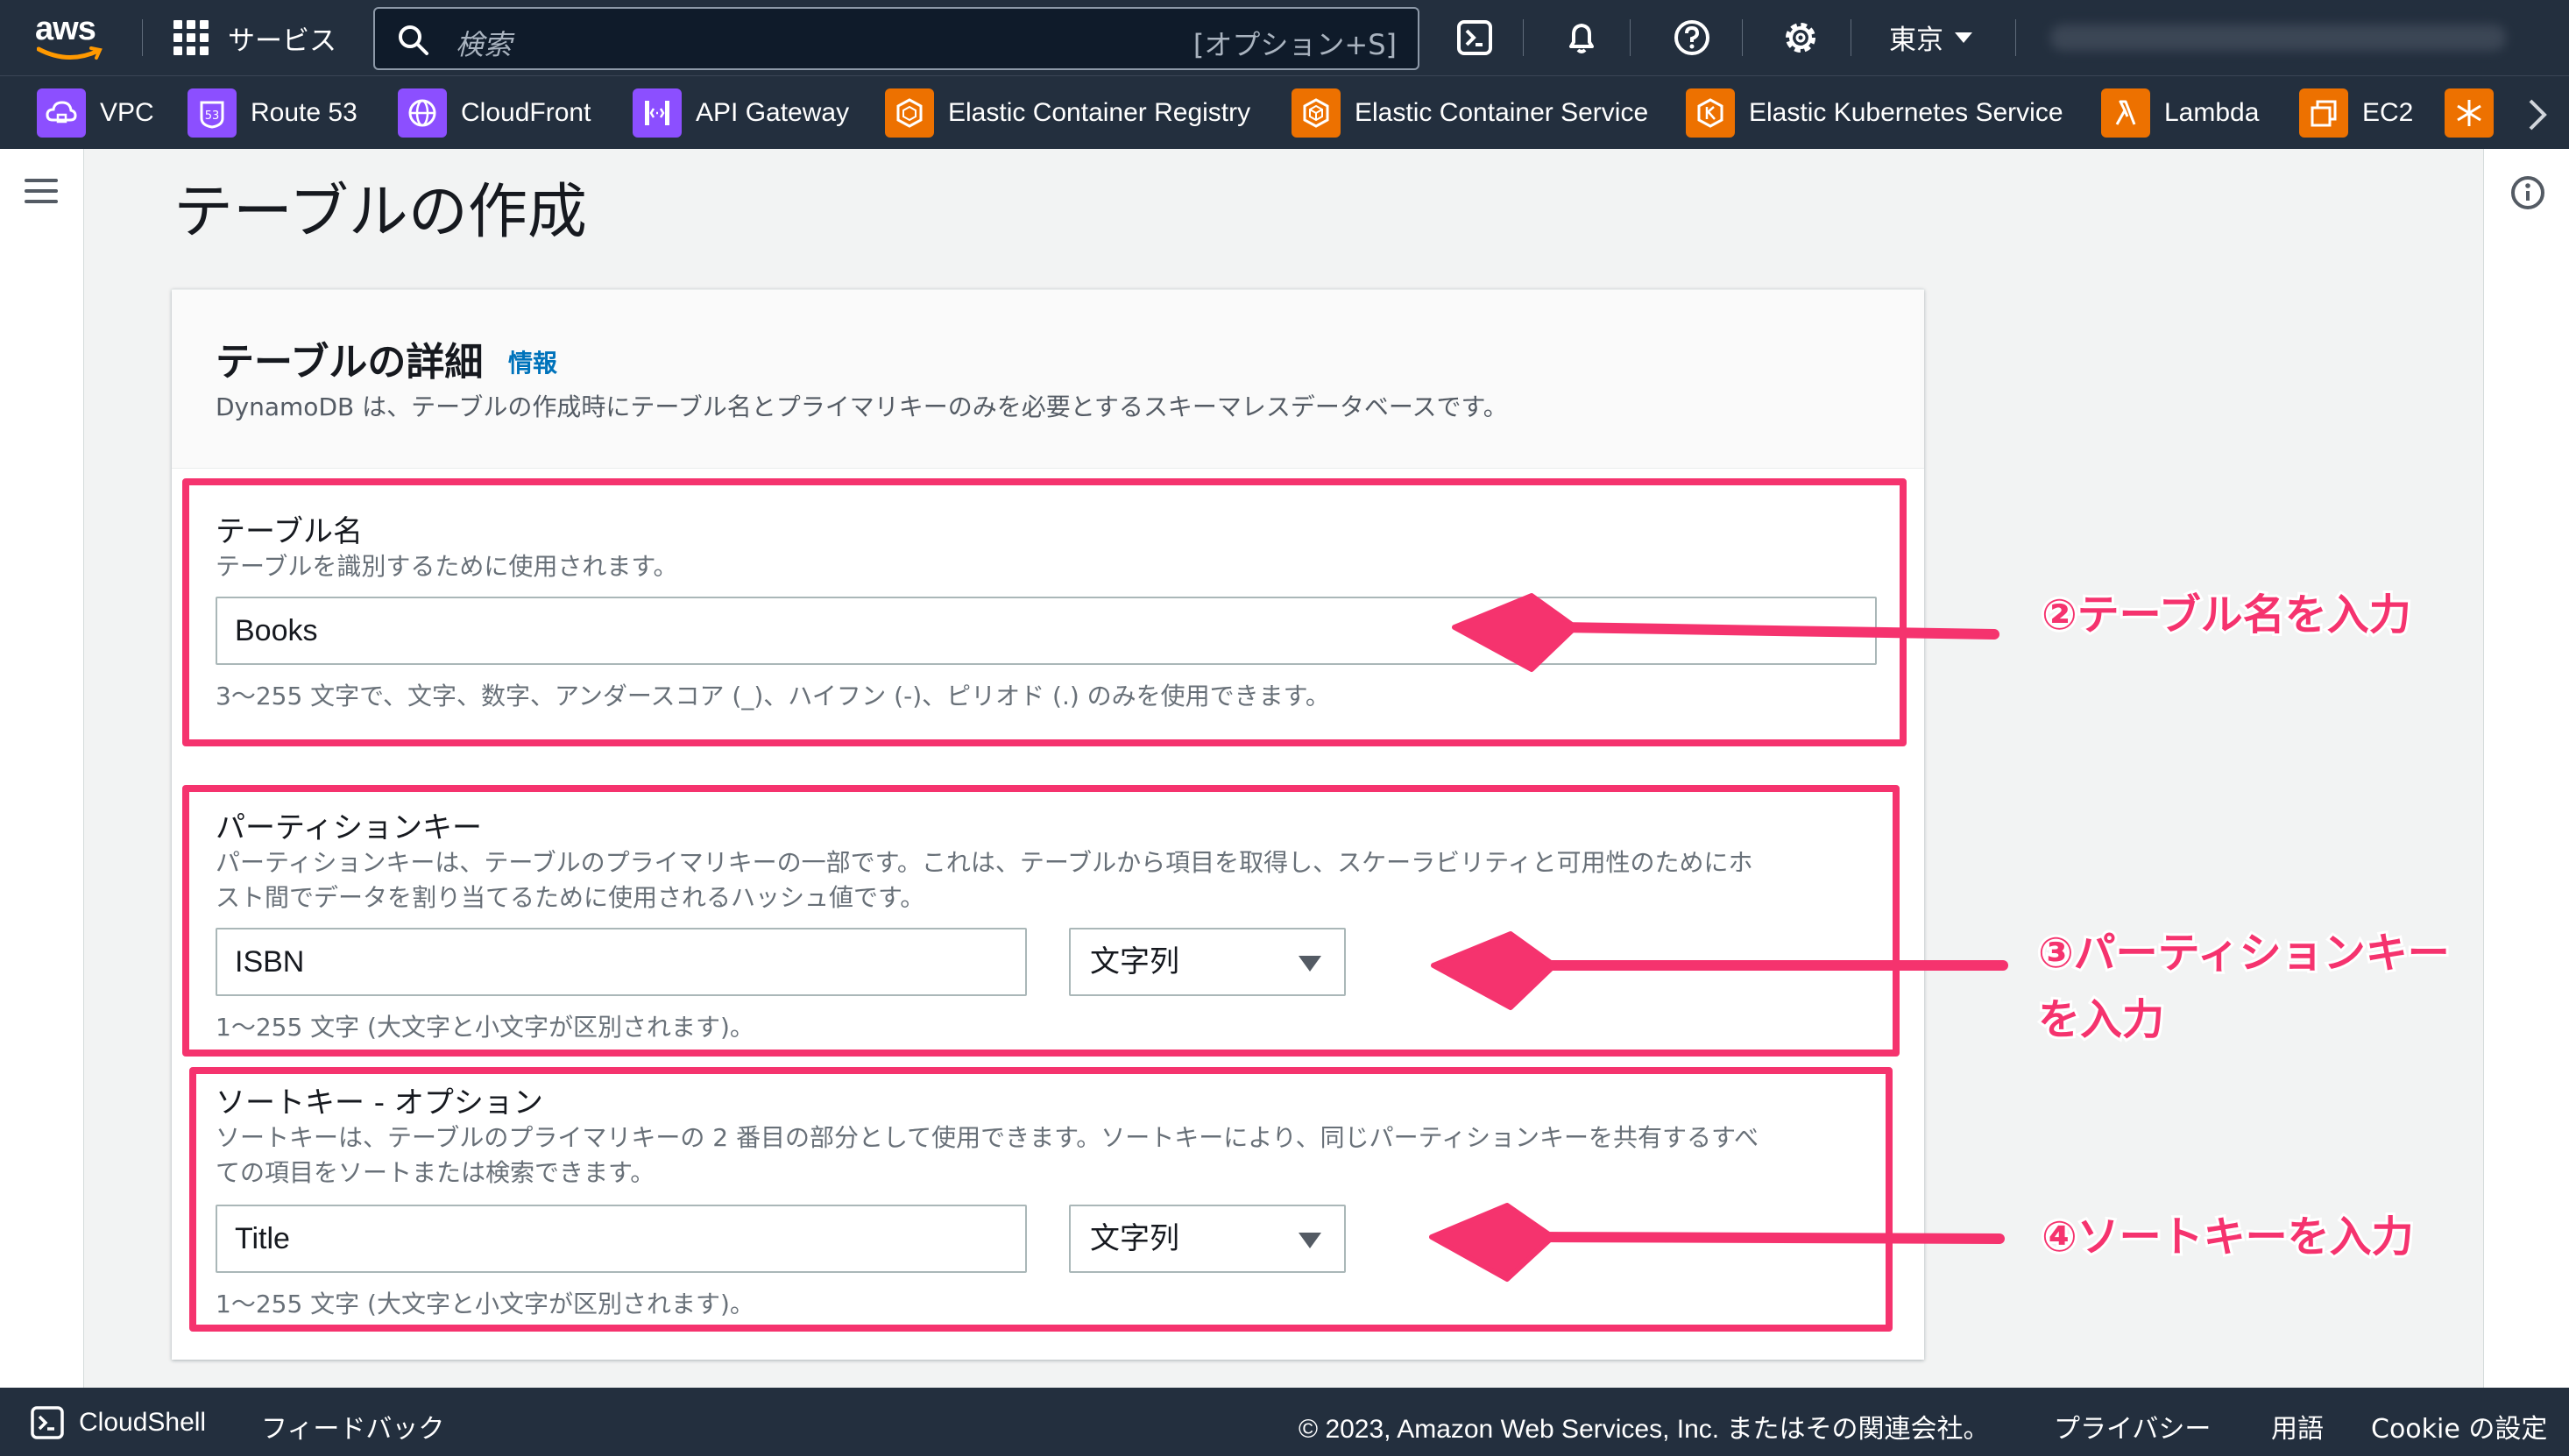  I want to click on api-gateway-icon, so click(657, 113).